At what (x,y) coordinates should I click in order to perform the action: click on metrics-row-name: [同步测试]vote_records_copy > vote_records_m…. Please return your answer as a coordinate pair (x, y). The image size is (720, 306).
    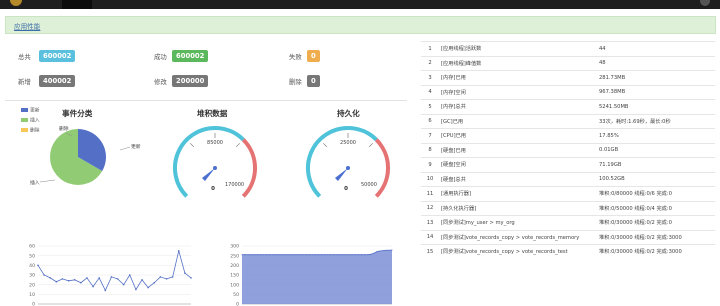
    Looking at the image, I should click on (518, 237).